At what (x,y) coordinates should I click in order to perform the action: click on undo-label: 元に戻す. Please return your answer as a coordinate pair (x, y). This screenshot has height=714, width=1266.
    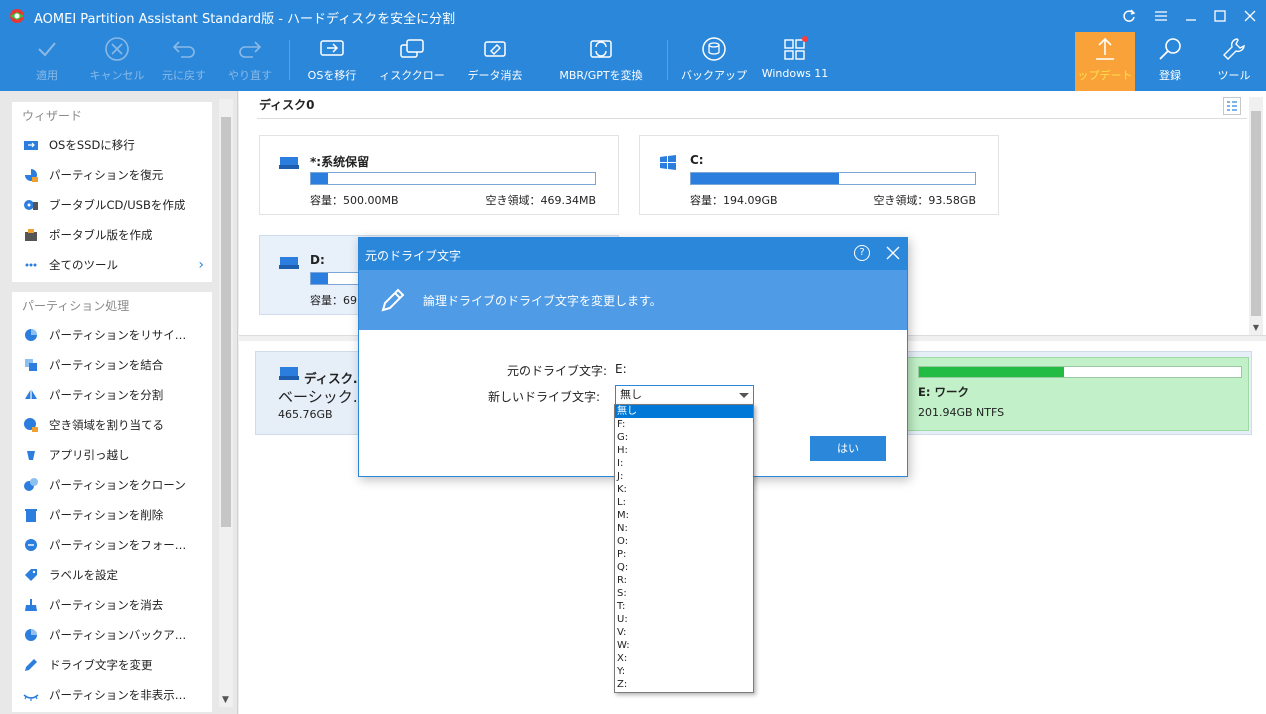
    Looking at the image, I should click on (184, 75).